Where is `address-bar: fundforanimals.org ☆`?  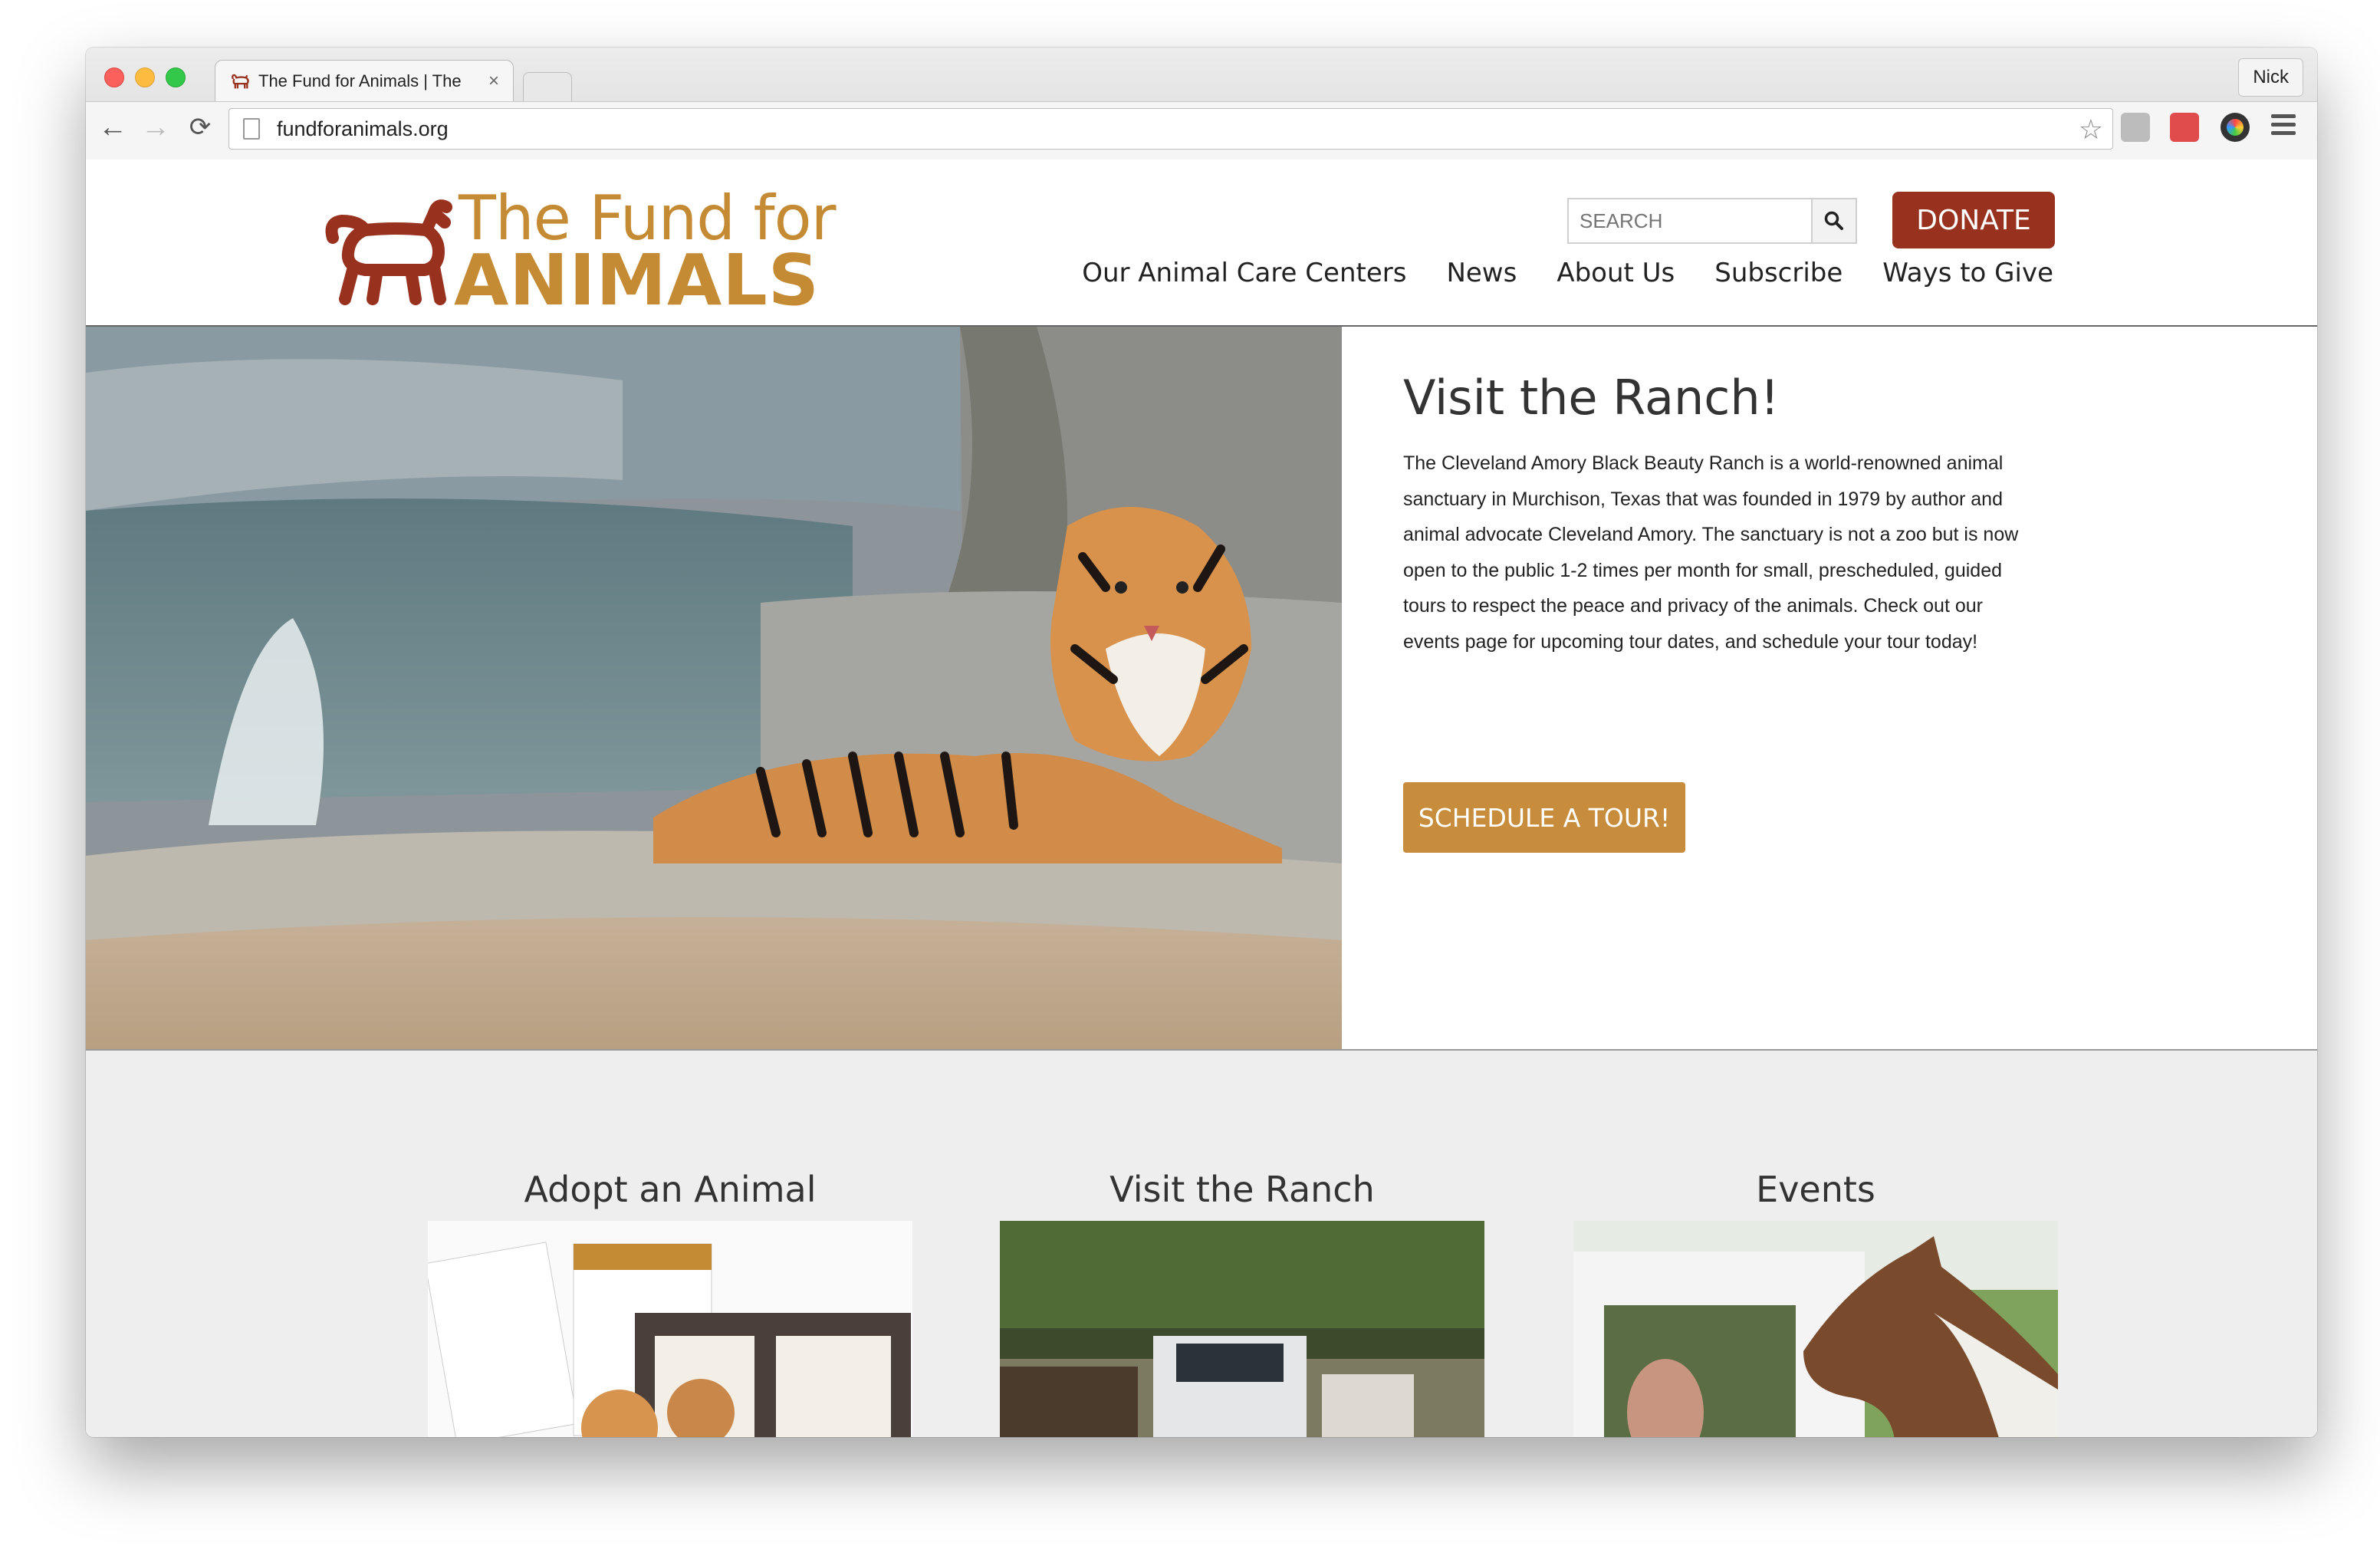 address-bar: fundforanimals.org ☆ is located at coordinates (1171, 129).